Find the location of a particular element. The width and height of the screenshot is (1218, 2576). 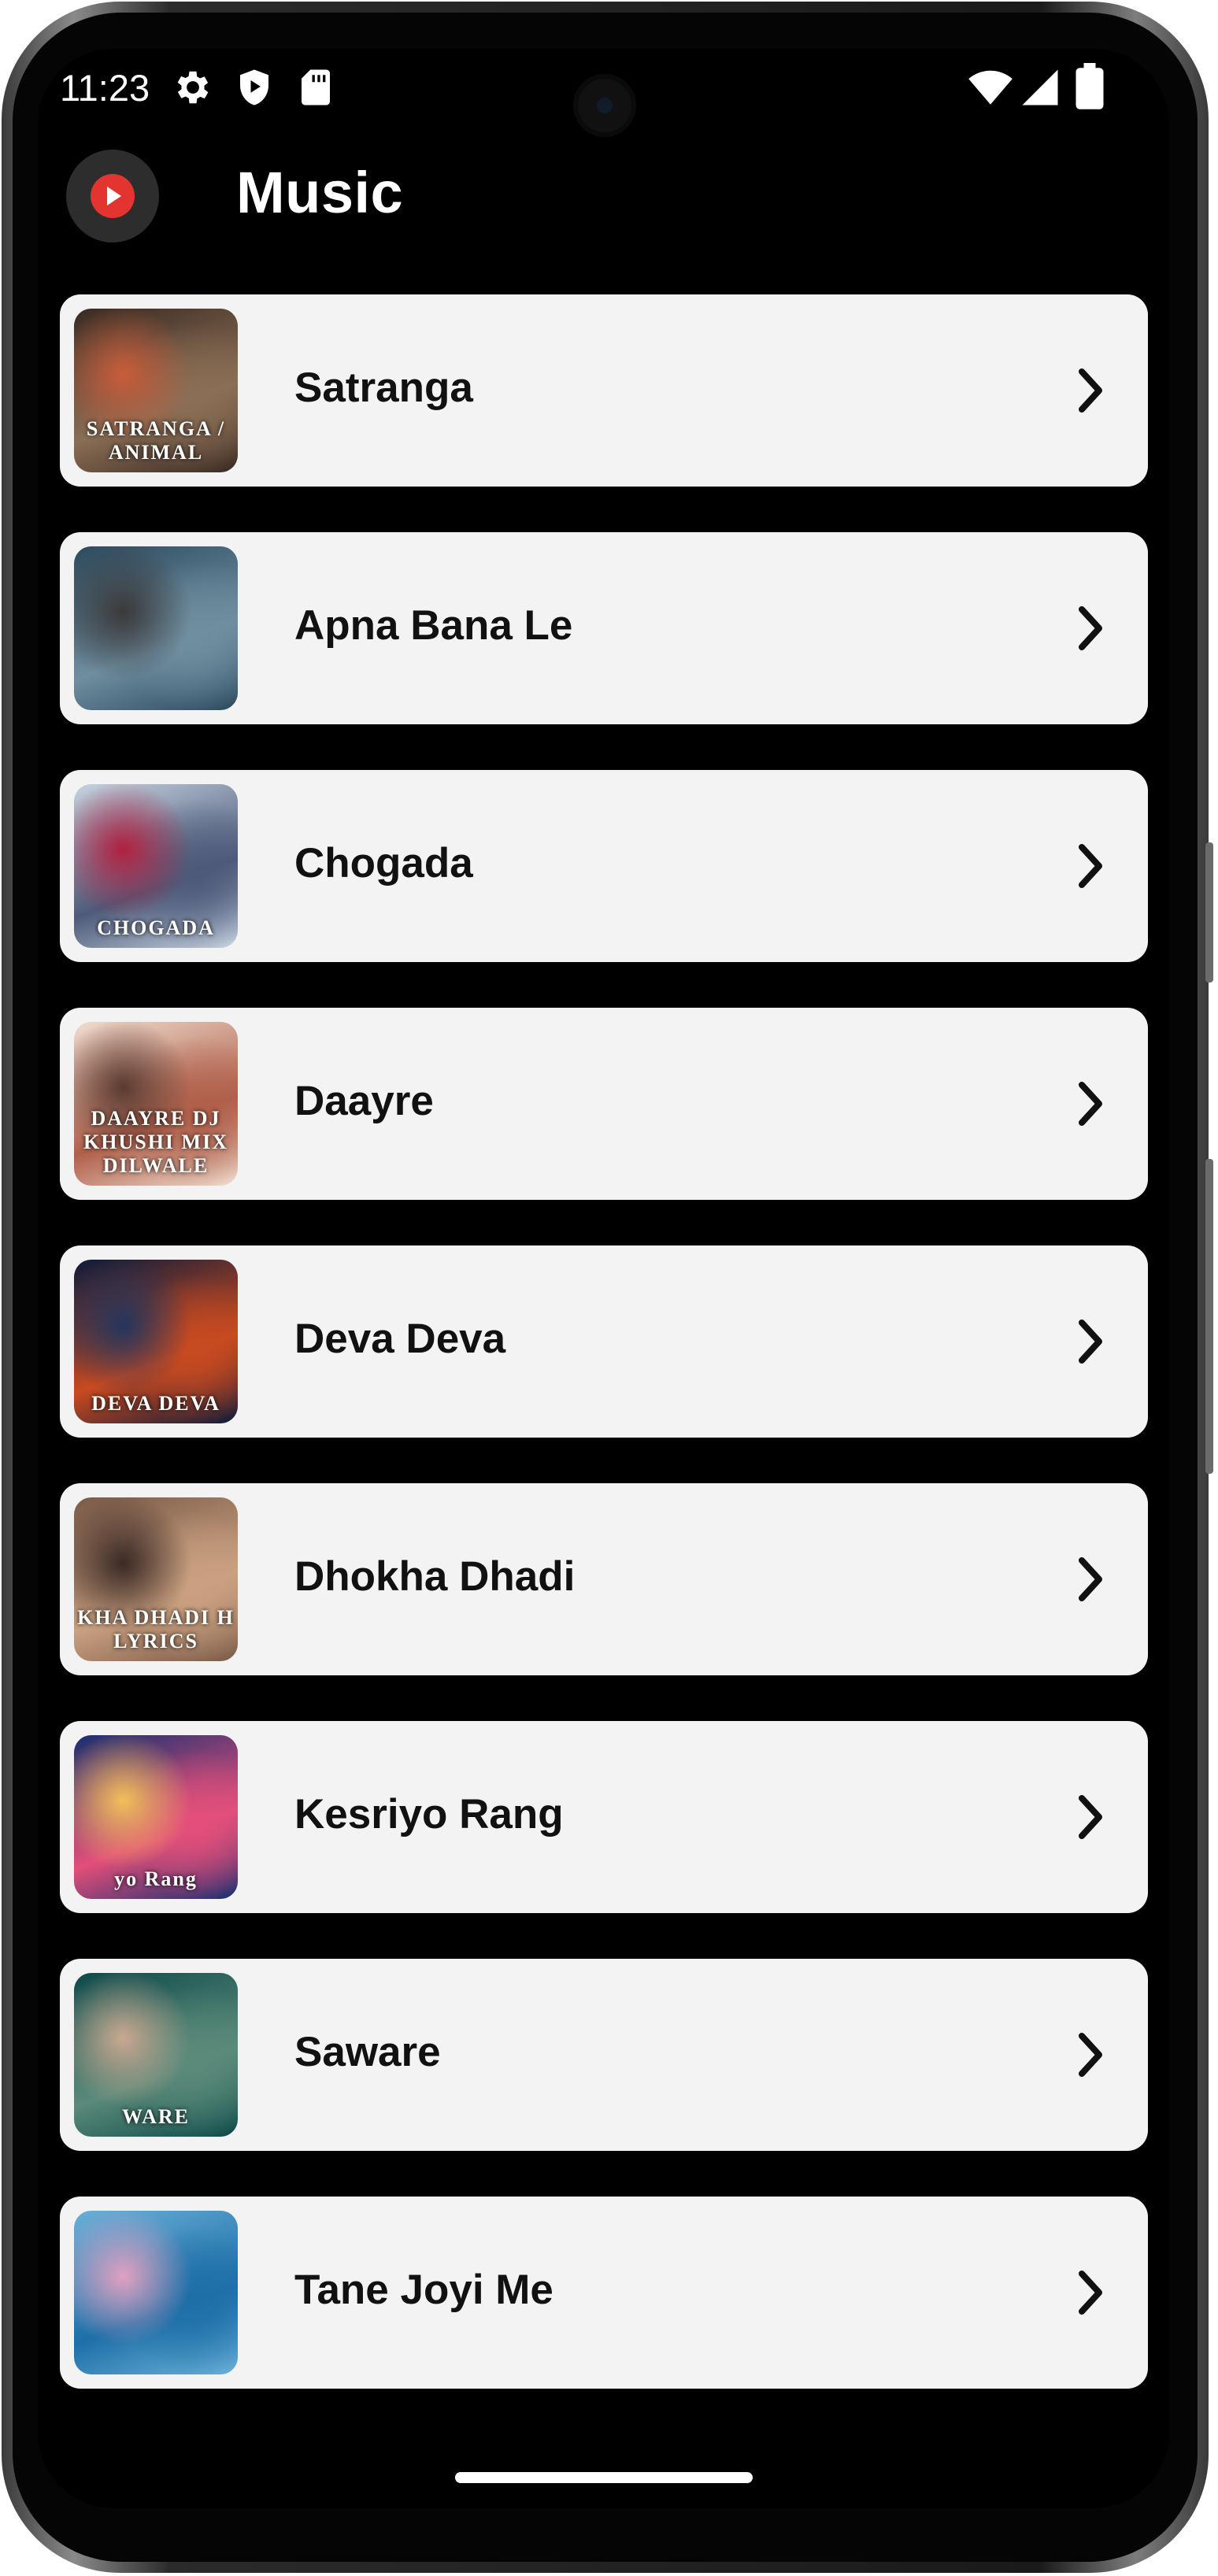

song-list-item: KHA DHADI H LYRICS Dhokha Dhadi is located at coordinates (604, 1579).